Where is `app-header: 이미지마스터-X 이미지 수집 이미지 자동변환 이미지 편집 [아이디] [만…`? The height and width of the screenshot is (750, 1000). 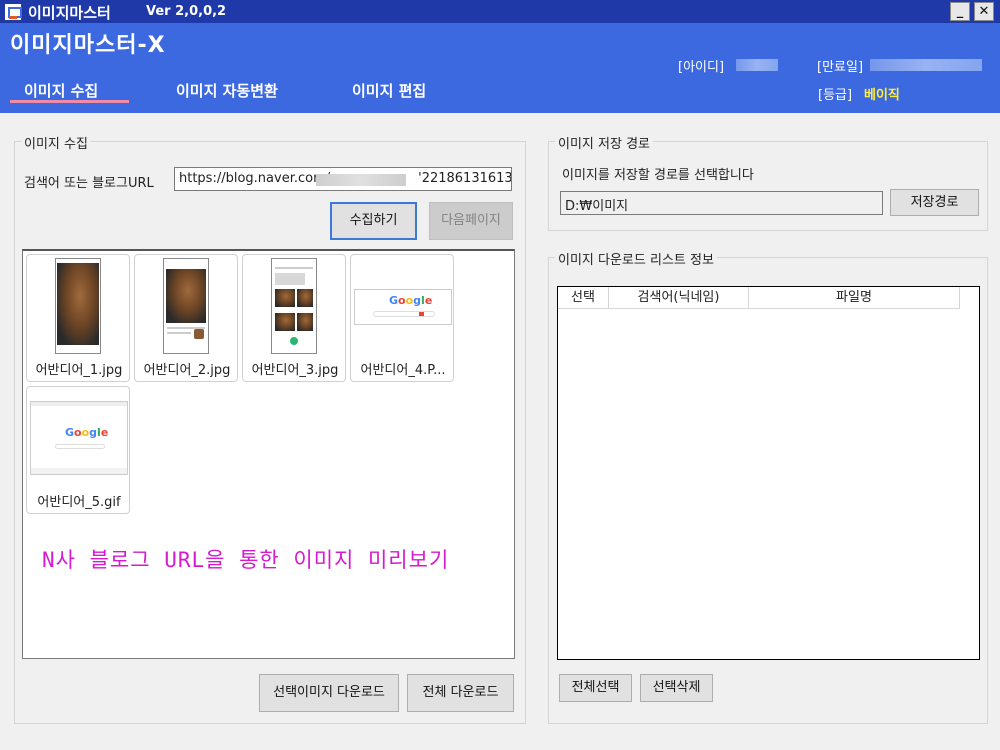 app-header: 이미지마스터-X 이미지 수집 이미지 자동변환 이미지 편집 [아이디] [만… is located at coordinates (500, 68).